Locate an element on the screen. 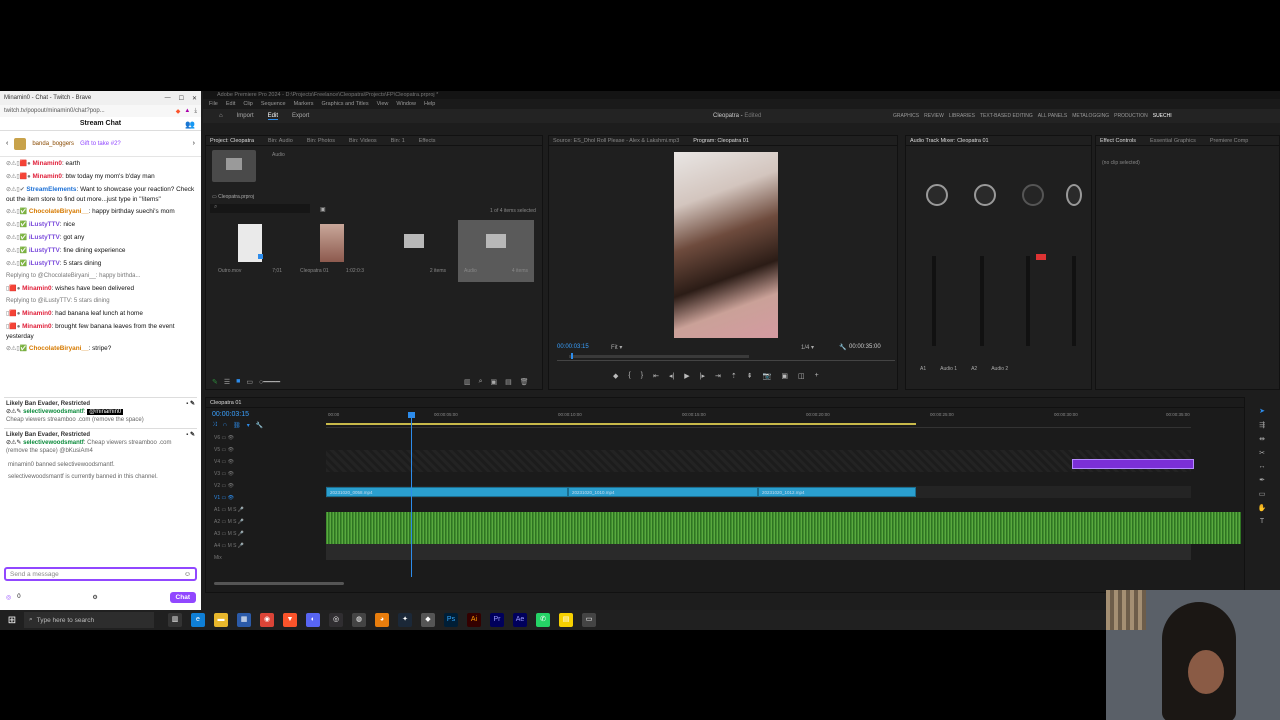 This screenshot has height=720, width=1280. tab-bin: Bin: Videos is located at coordinates (363, 141).